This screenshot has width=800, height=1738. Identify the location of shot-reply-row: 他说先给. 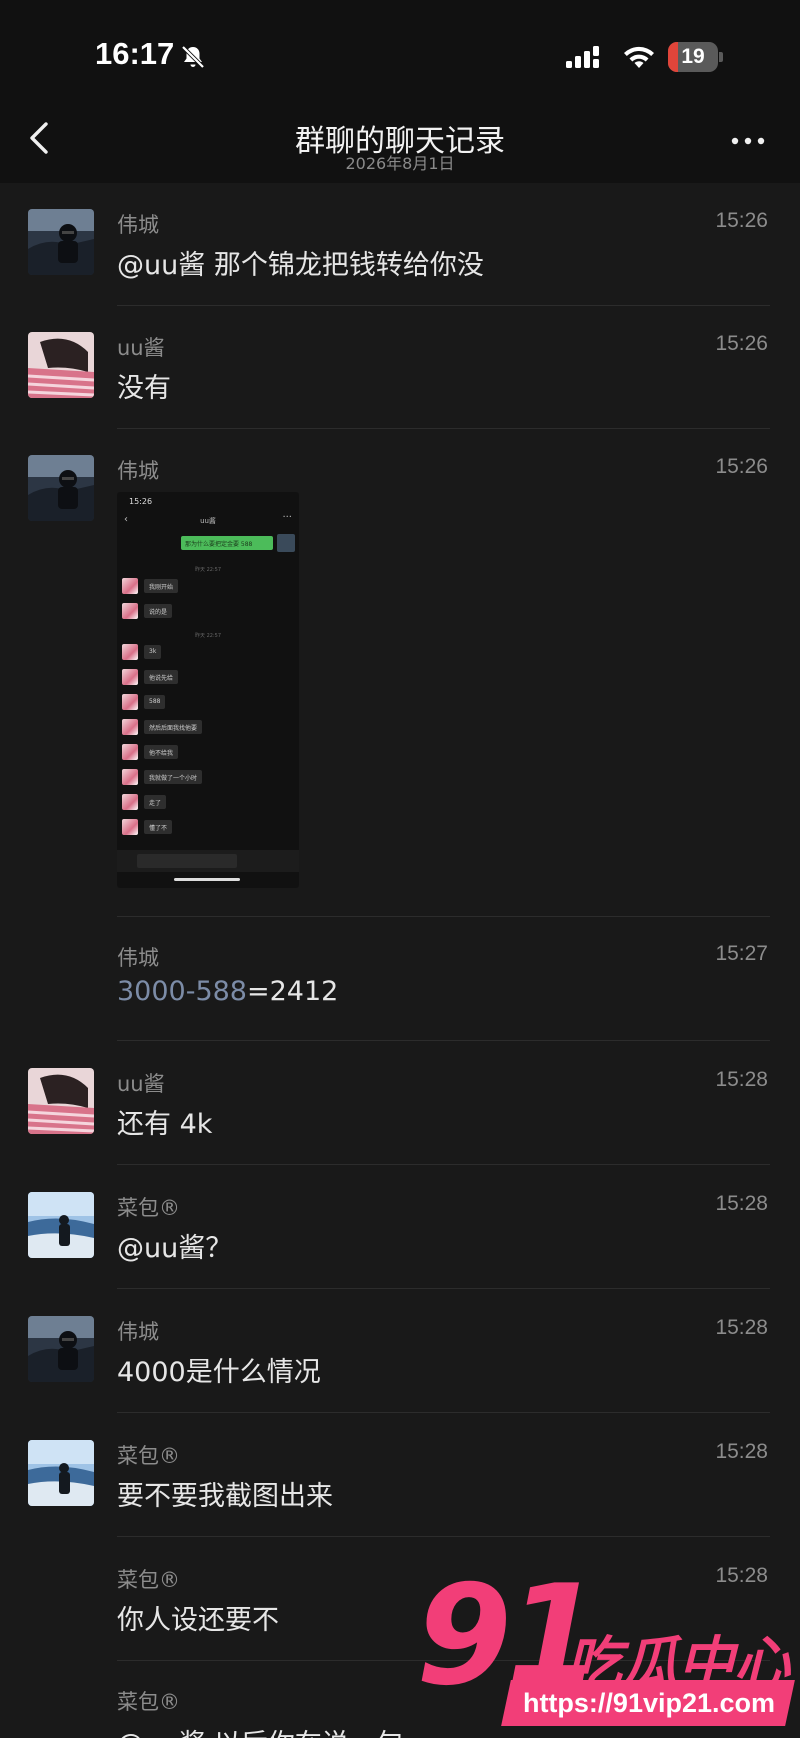
(207, 678).